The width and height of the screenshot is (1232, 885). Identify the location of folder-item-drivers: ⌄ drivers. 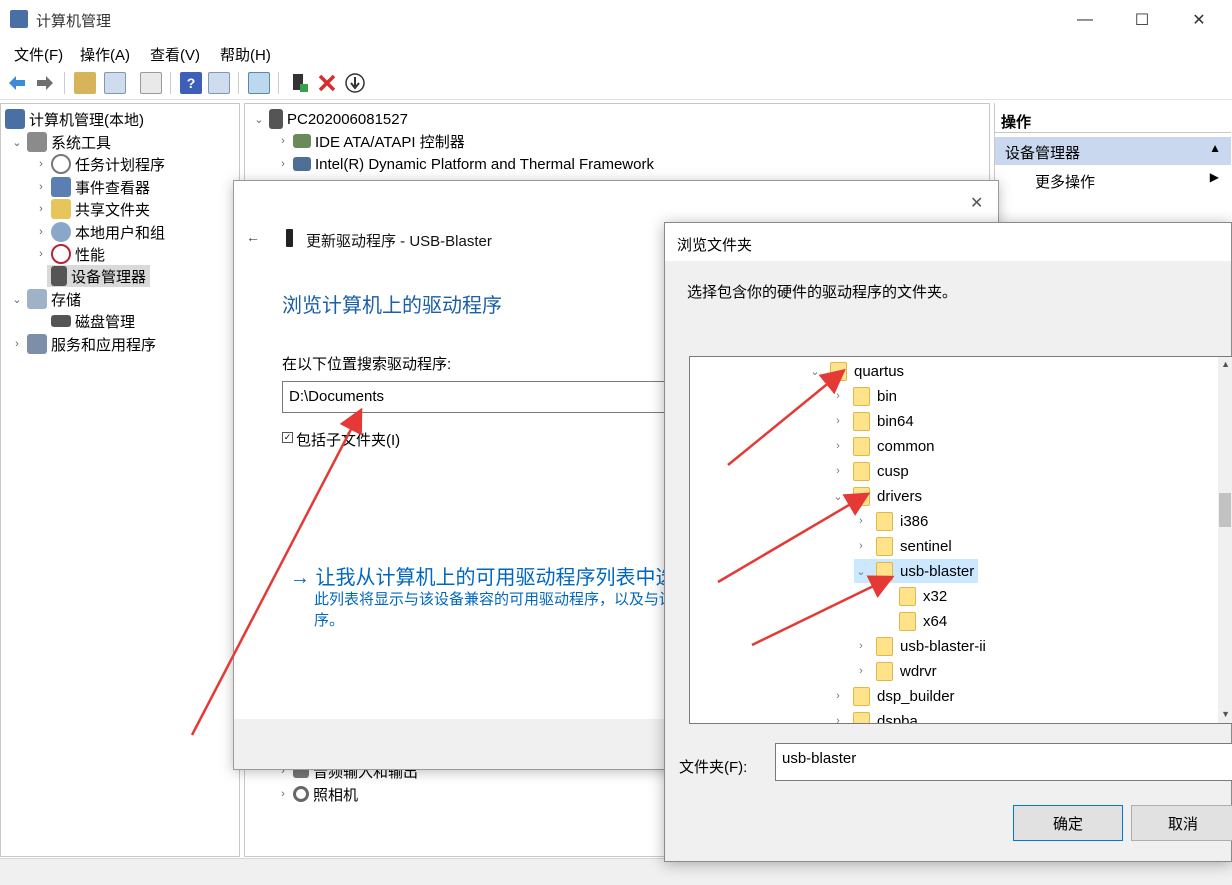
(876, 496).